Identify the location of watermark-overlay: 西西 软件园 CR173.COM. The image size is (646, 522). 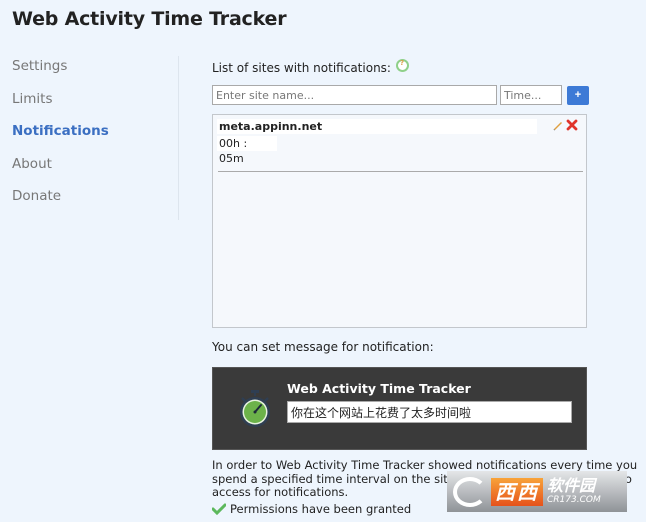
(537, 491).